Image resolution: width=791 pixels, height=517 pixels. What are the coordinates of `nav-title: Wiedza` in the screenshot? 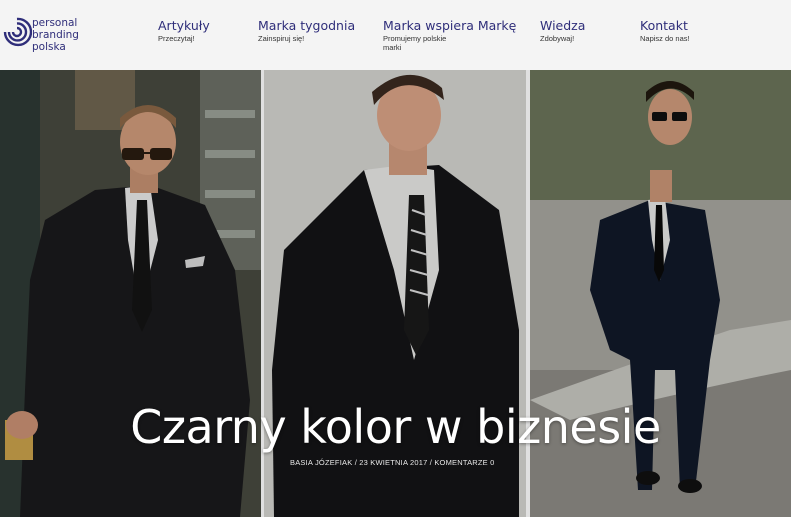 It's located at (562, 25).